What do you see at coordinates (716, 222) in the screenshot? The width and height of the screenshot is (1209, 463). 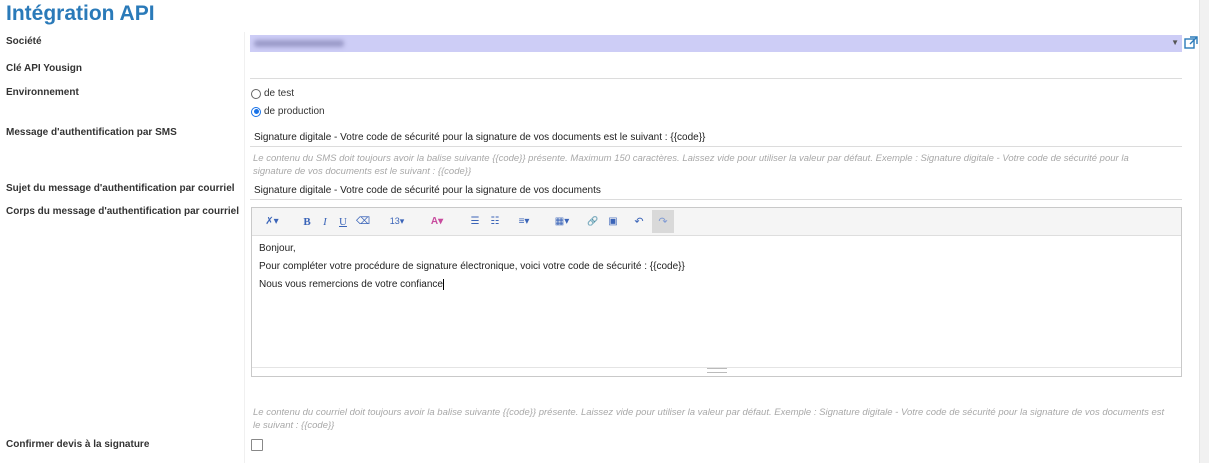 I see `editor-toolbar: ✗▾ B I U ⌫ 13▾ A▾ ☰ ☷ ≡▾ ▦▾ 🔗 ▣ ↶ ↷` at bounding box center [716, 222].